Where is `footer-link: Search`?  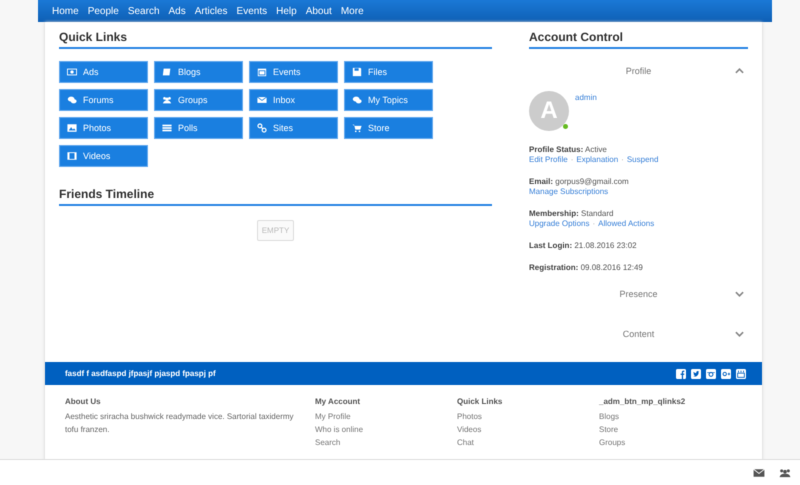
footer-link: Search is located at coordinates (339, 442).